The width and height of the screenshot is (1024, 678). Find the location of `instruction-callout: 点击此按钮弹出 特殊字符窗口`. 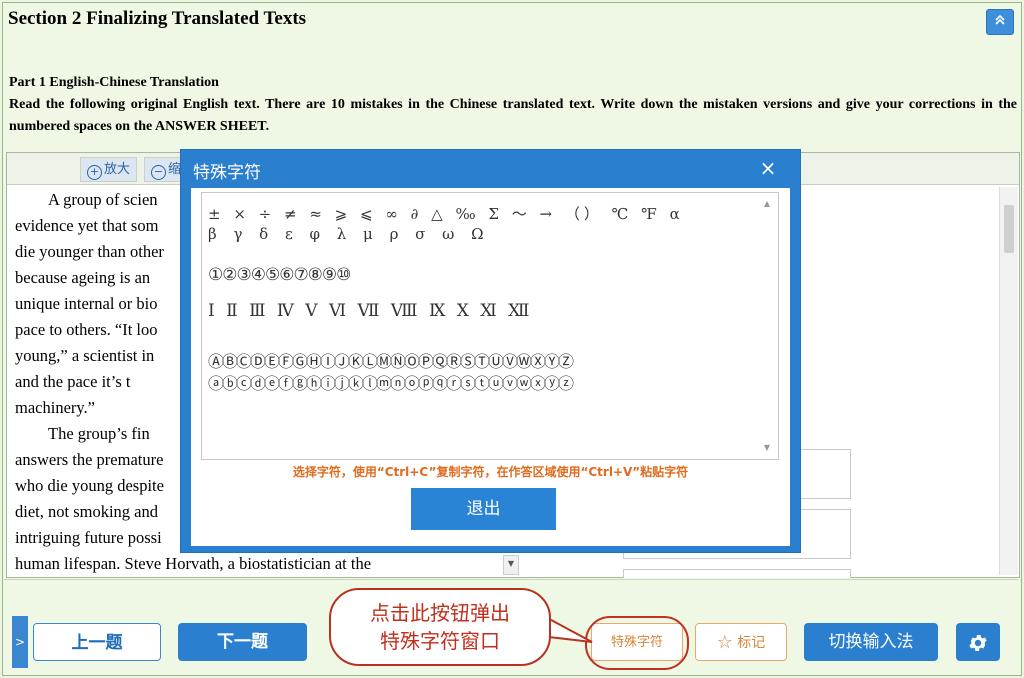

instruction-callout: 点击此按钮弹出 特殊字符窗口 is located at coordinates (440, 627).